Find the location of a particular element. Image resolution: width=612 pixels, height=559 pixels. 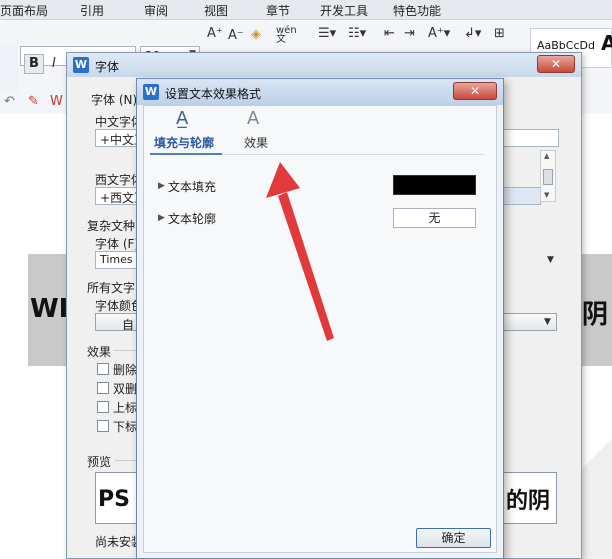

annotation-arrow is located at coordinates (300, 251).